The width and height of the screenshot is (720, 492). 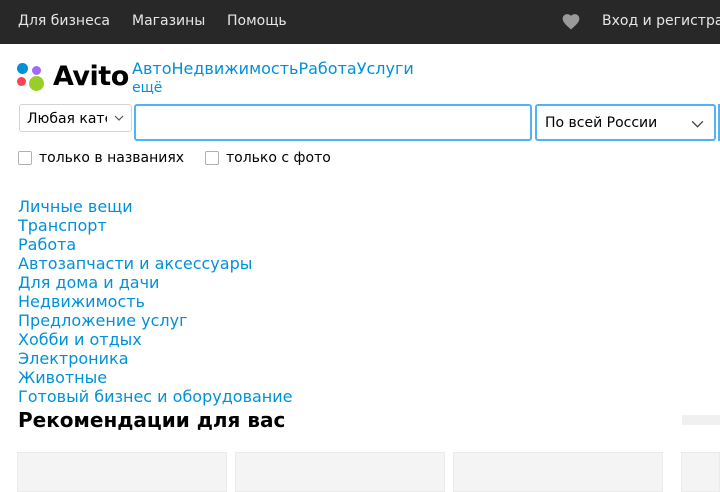 I want to click on region-select-value: По всей России, so click(x=601, y=123).